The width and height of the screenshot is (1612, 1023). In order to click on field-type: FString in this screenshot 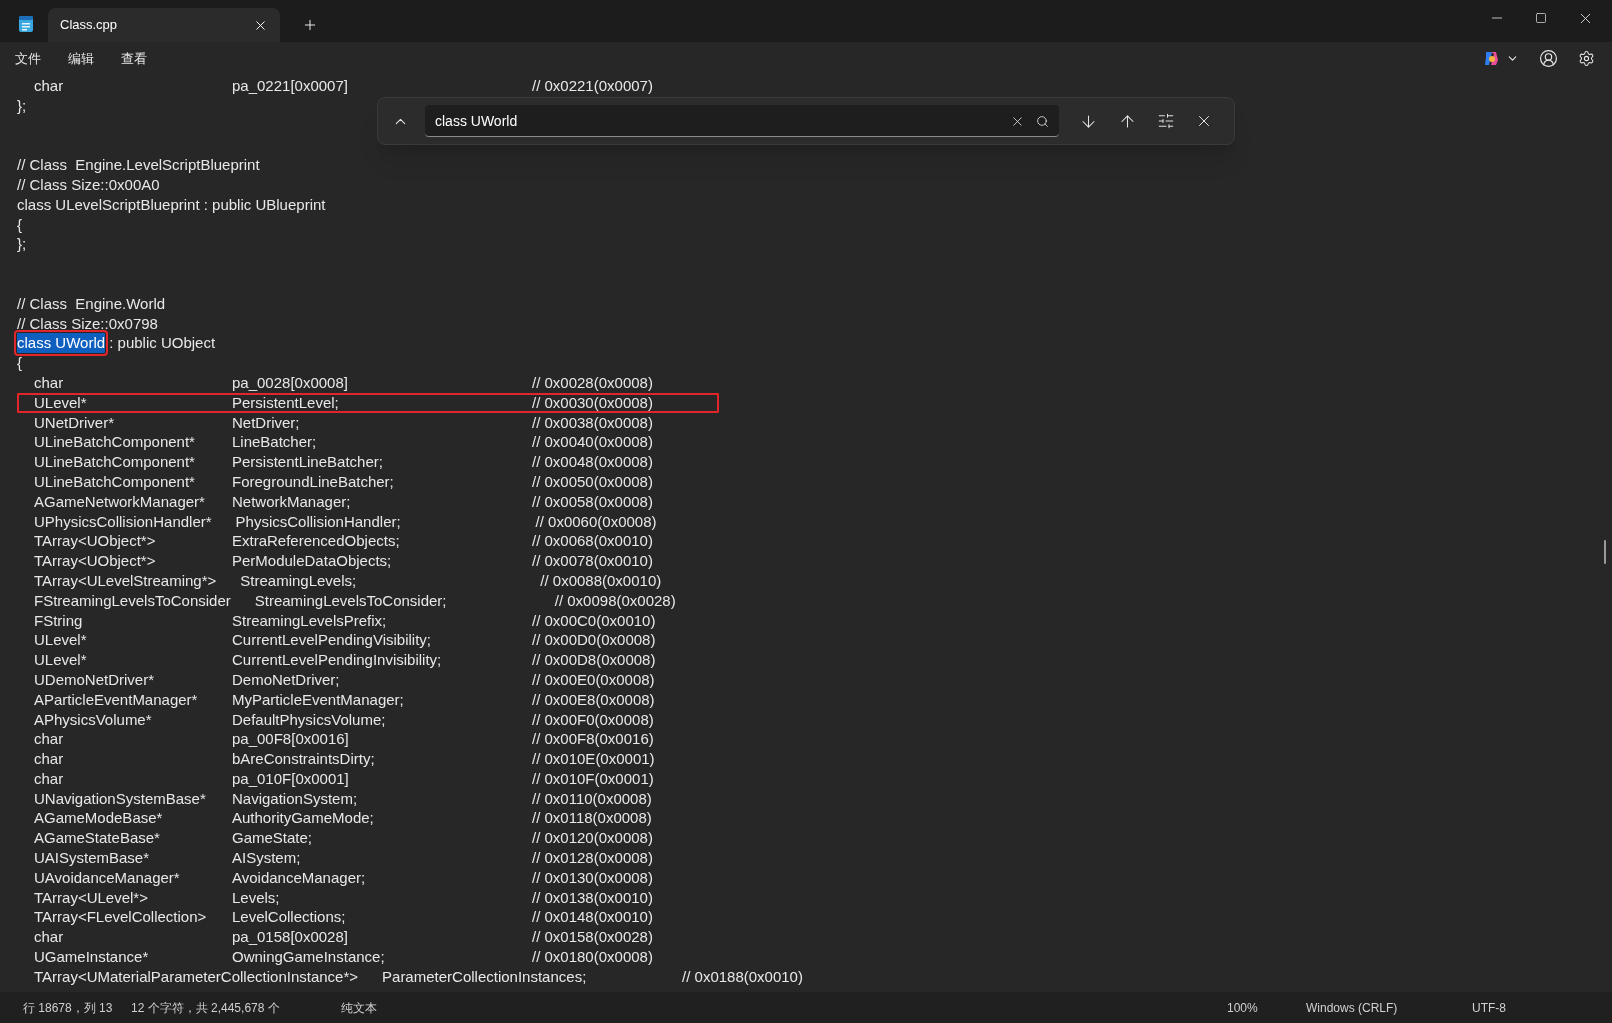, I will do `click(59, 620)`.